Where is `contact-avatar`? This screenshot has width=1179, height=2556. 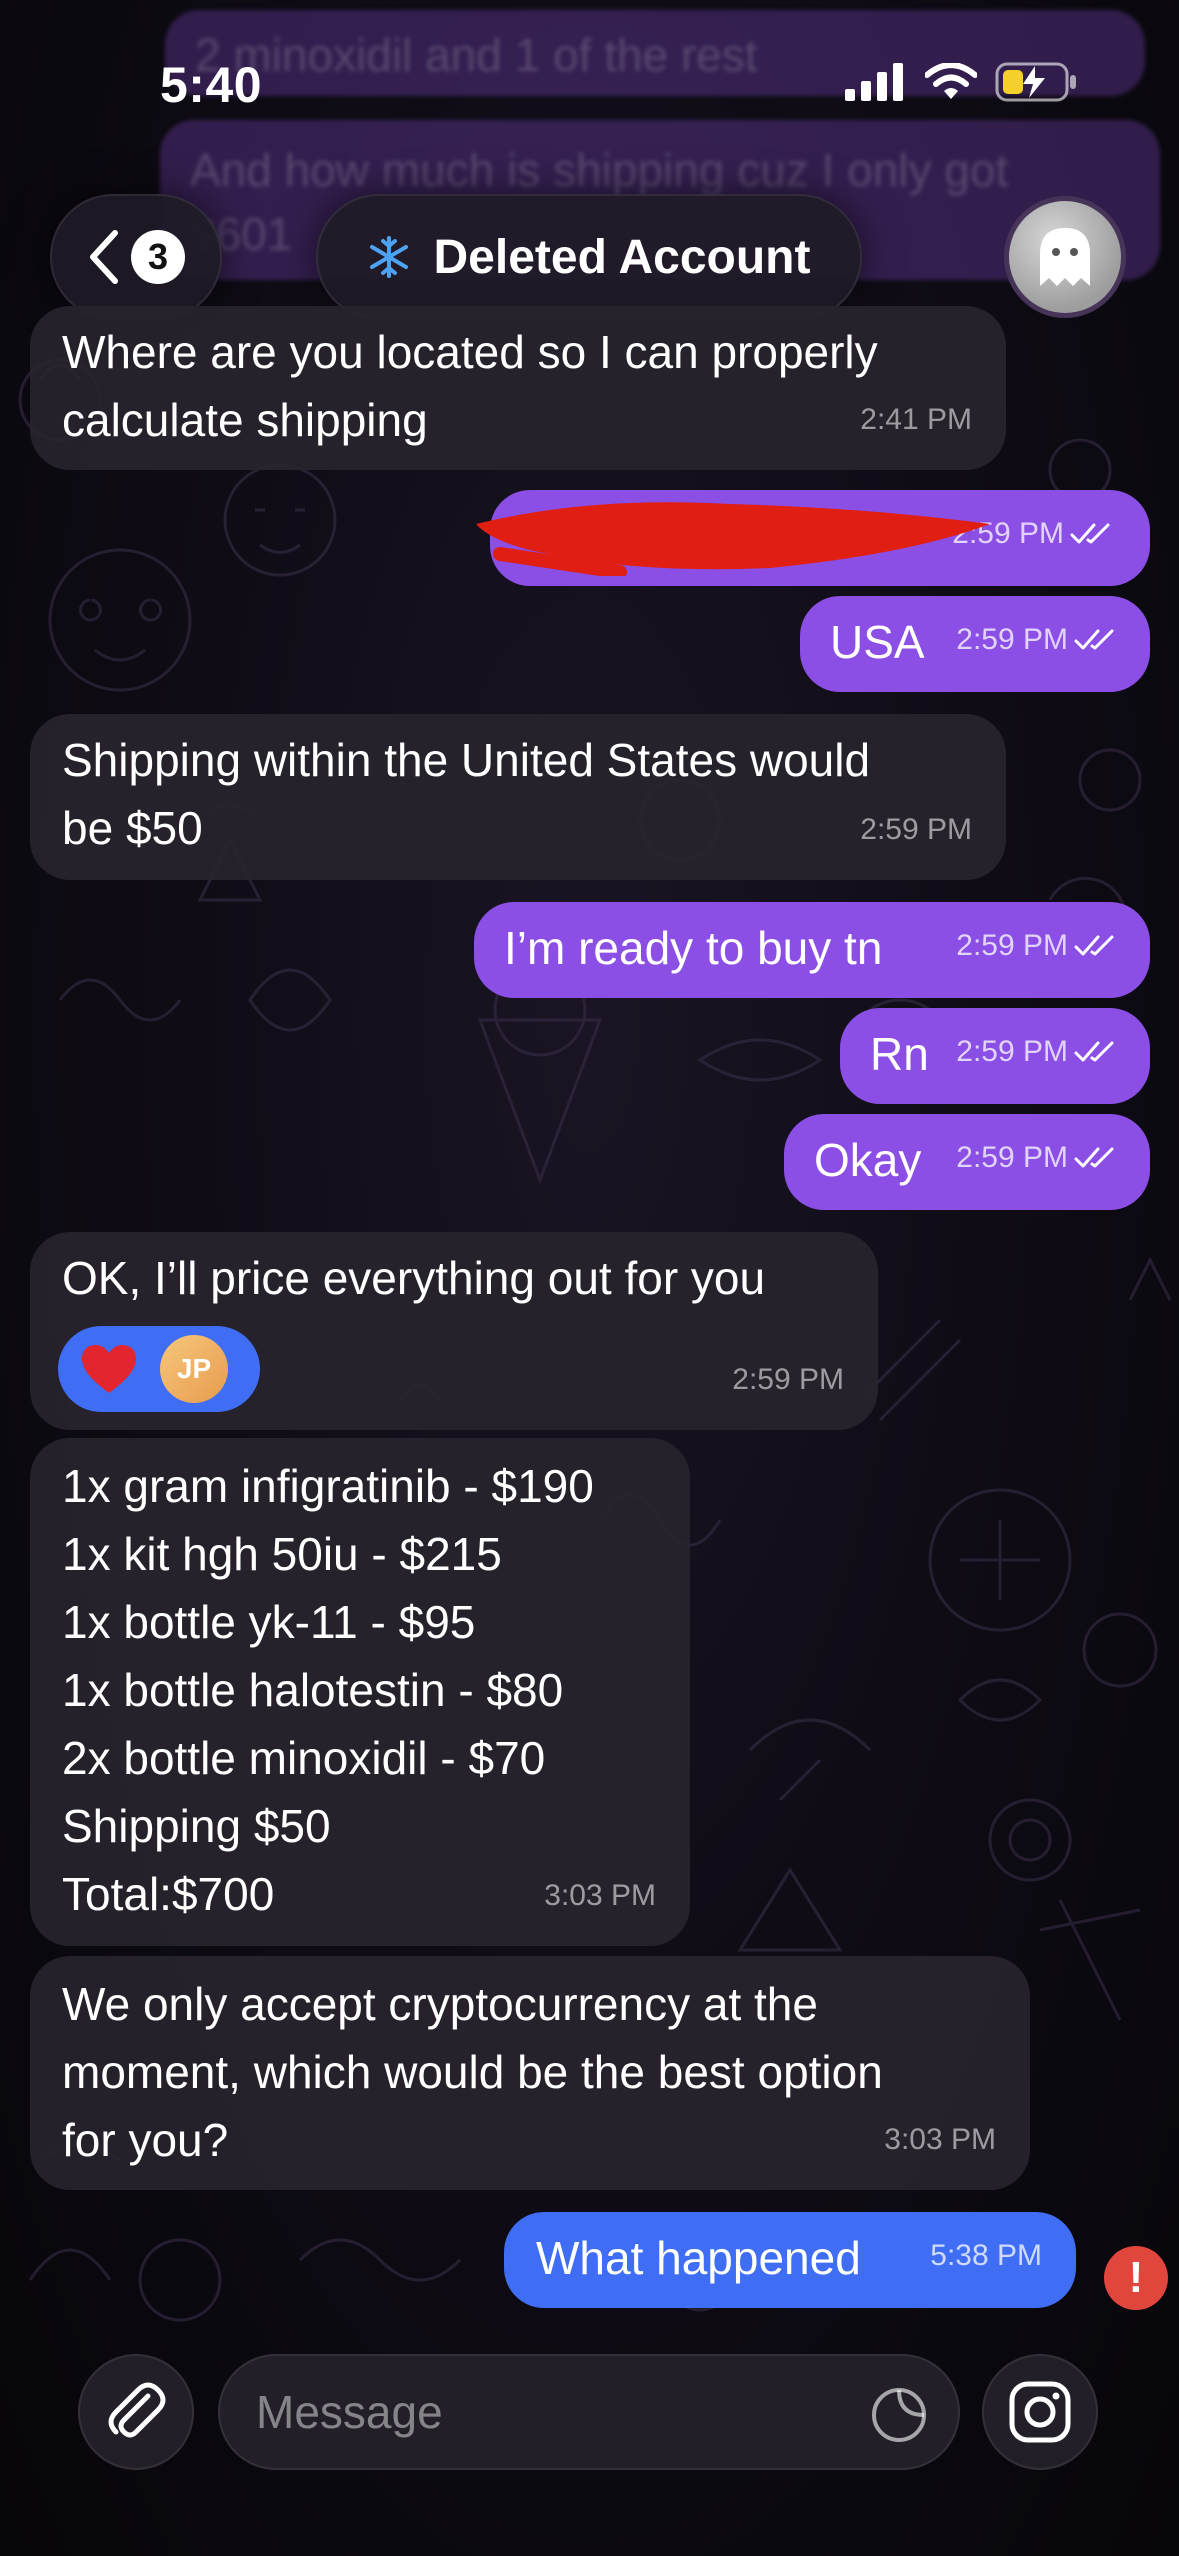
contact-avatar is located at coordinates (1065, 257).